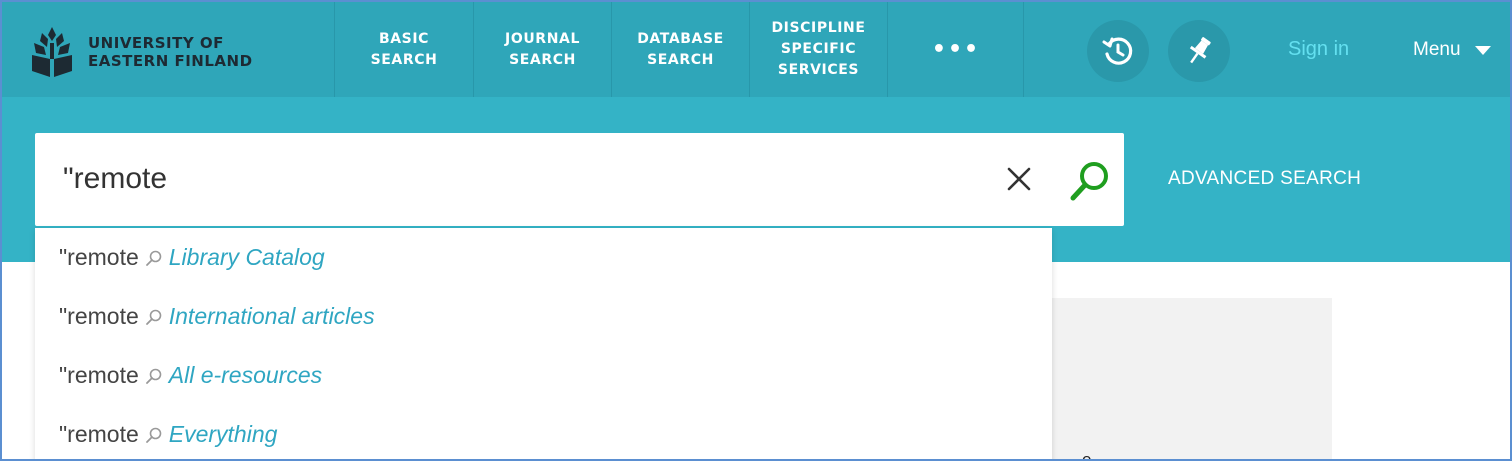 This screenshot has height=461, width=1512. What do you see at coordinates (1192, 378) in the screenshot?
I see `content-panel` at bounding box center [1192, 378].